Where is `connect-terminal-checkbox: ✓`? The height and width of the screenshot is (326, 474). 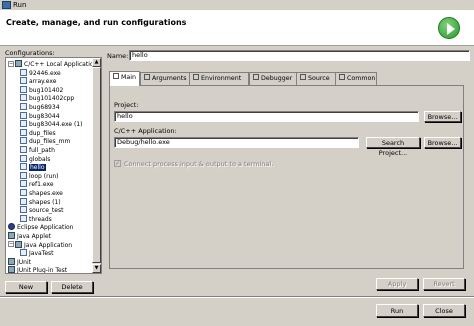 connect-terminal-checkbox: ✓ is located at coordinates (117, 163).